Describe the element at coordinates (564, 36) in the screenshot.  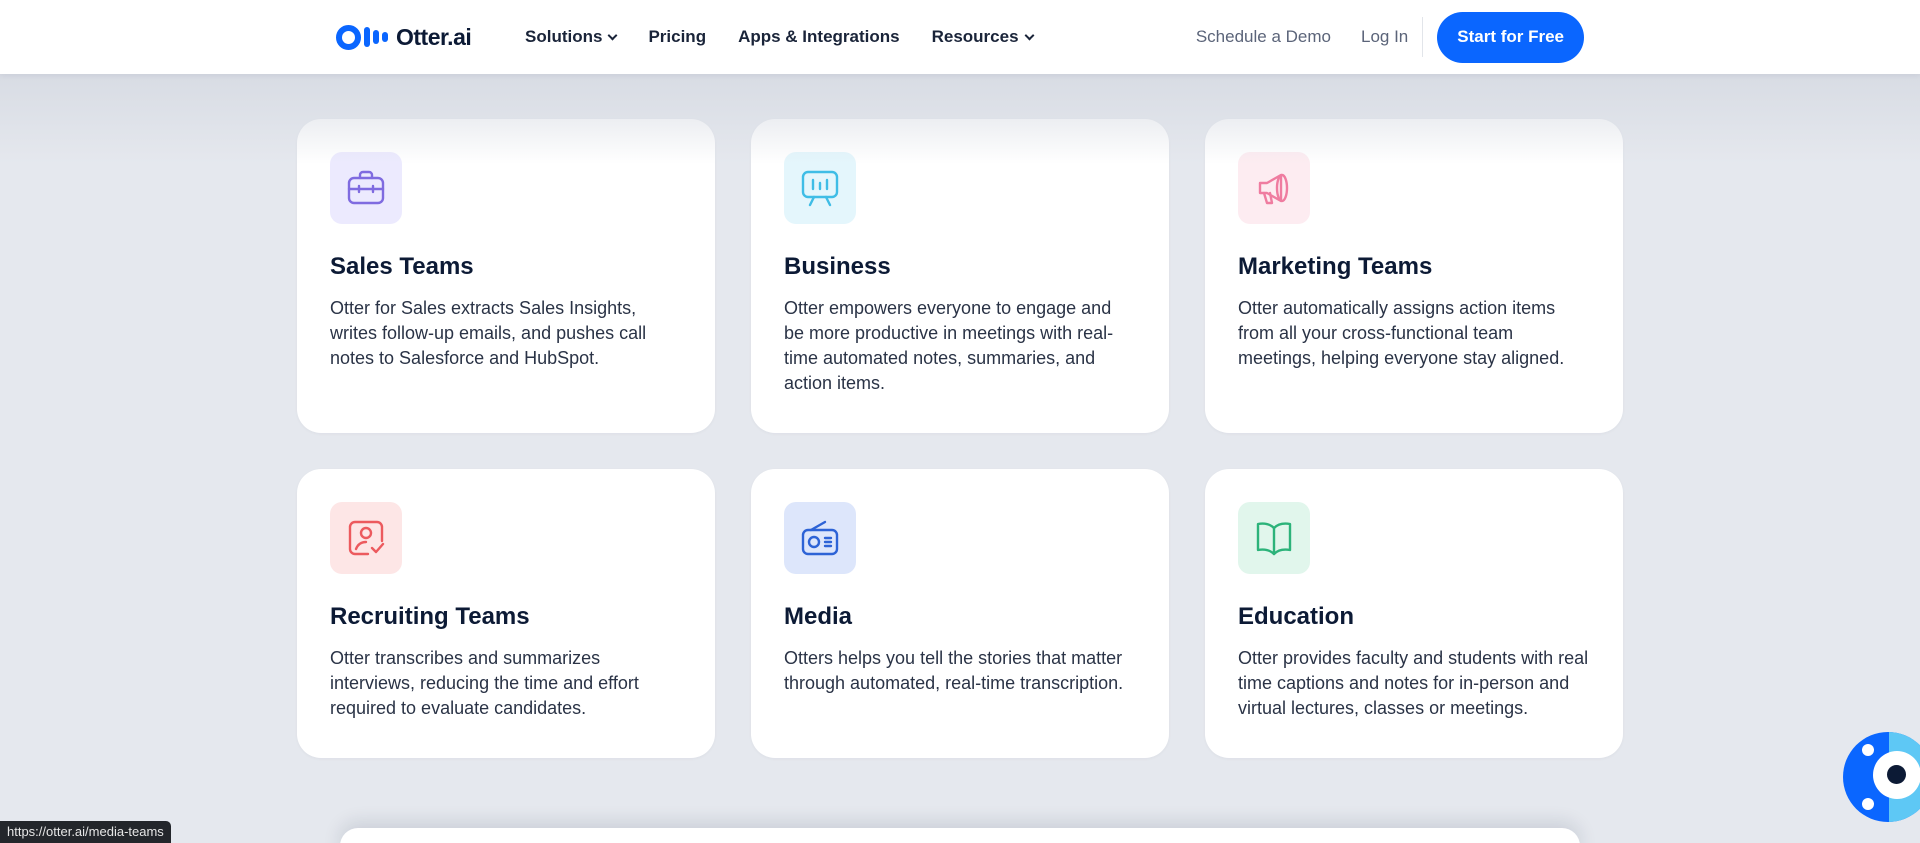
I see `nav-solutions-label: Solutions` at that location.